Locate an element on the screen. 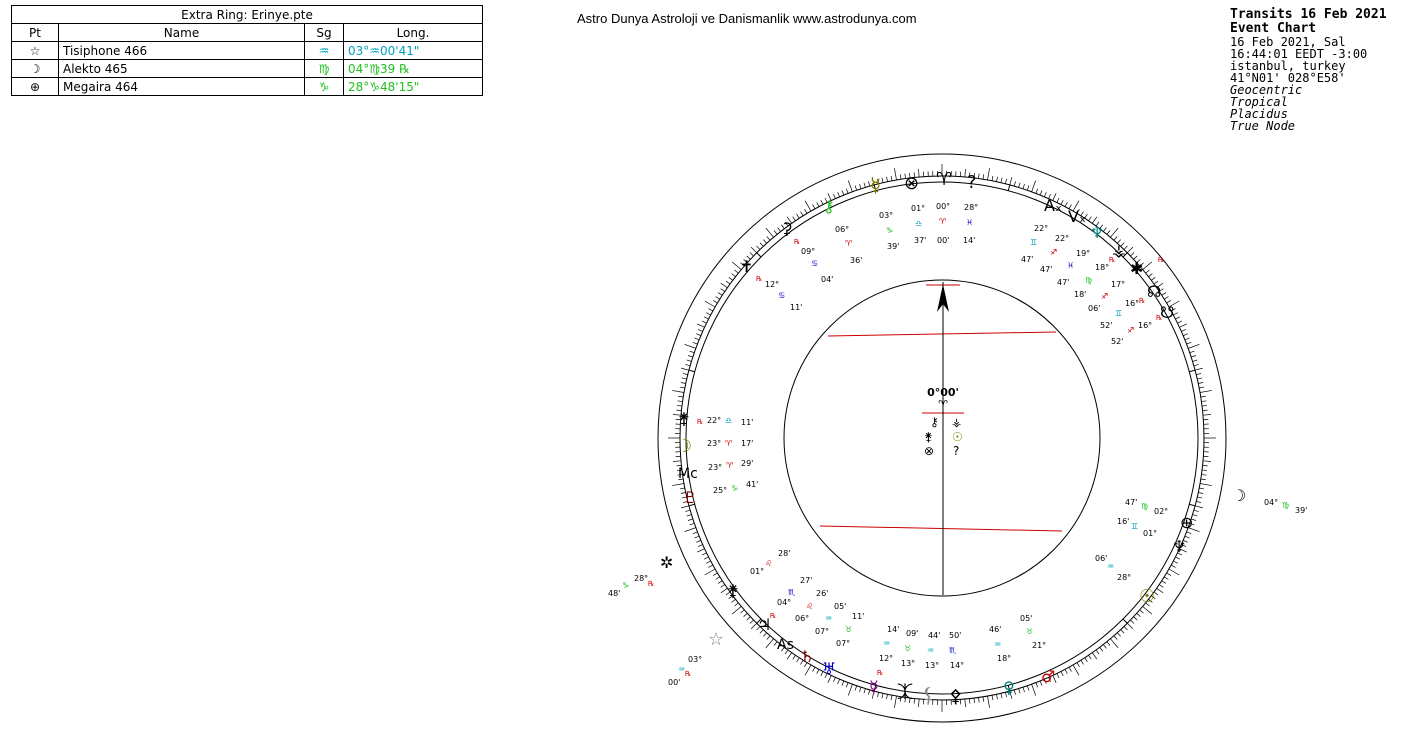 This screenshot has width=1427, height=745. pallas-icon: ⚴ is located at coordinates (955, 696).